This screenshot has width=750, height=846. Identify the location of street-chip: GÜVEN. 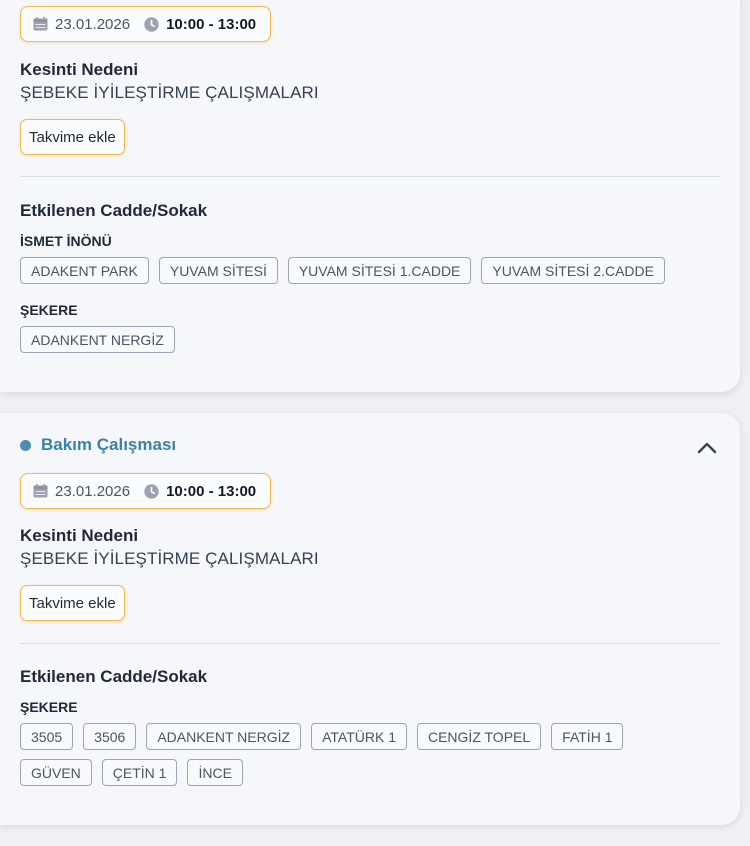
(56, 772).